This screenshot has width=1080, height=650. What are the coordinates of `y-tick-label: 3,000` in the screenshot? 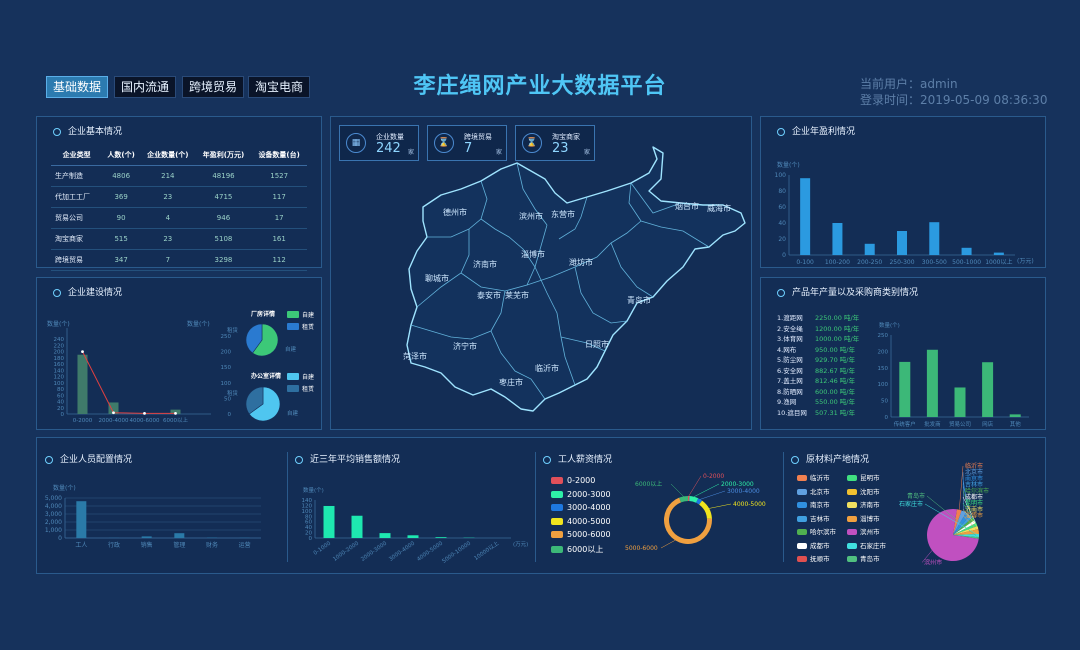 It's located at (53, 514).